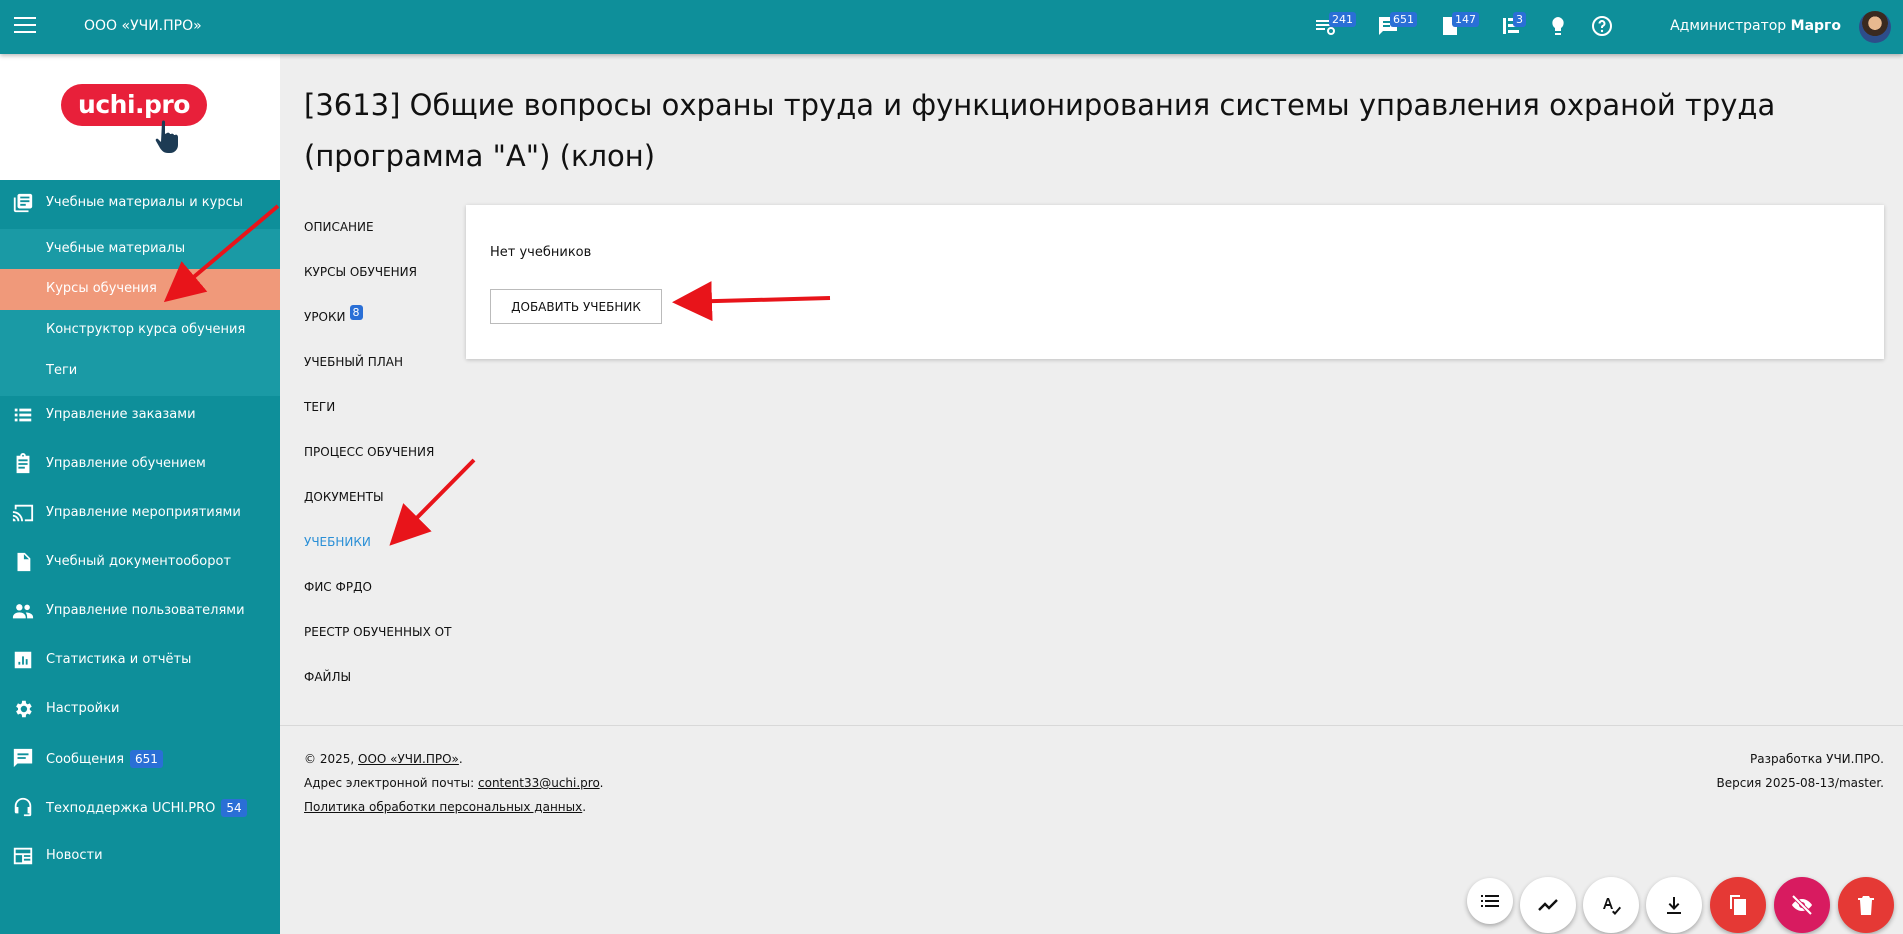 The image size is (1903, 934). I want to click on trend-icon, so click(1548, 905).